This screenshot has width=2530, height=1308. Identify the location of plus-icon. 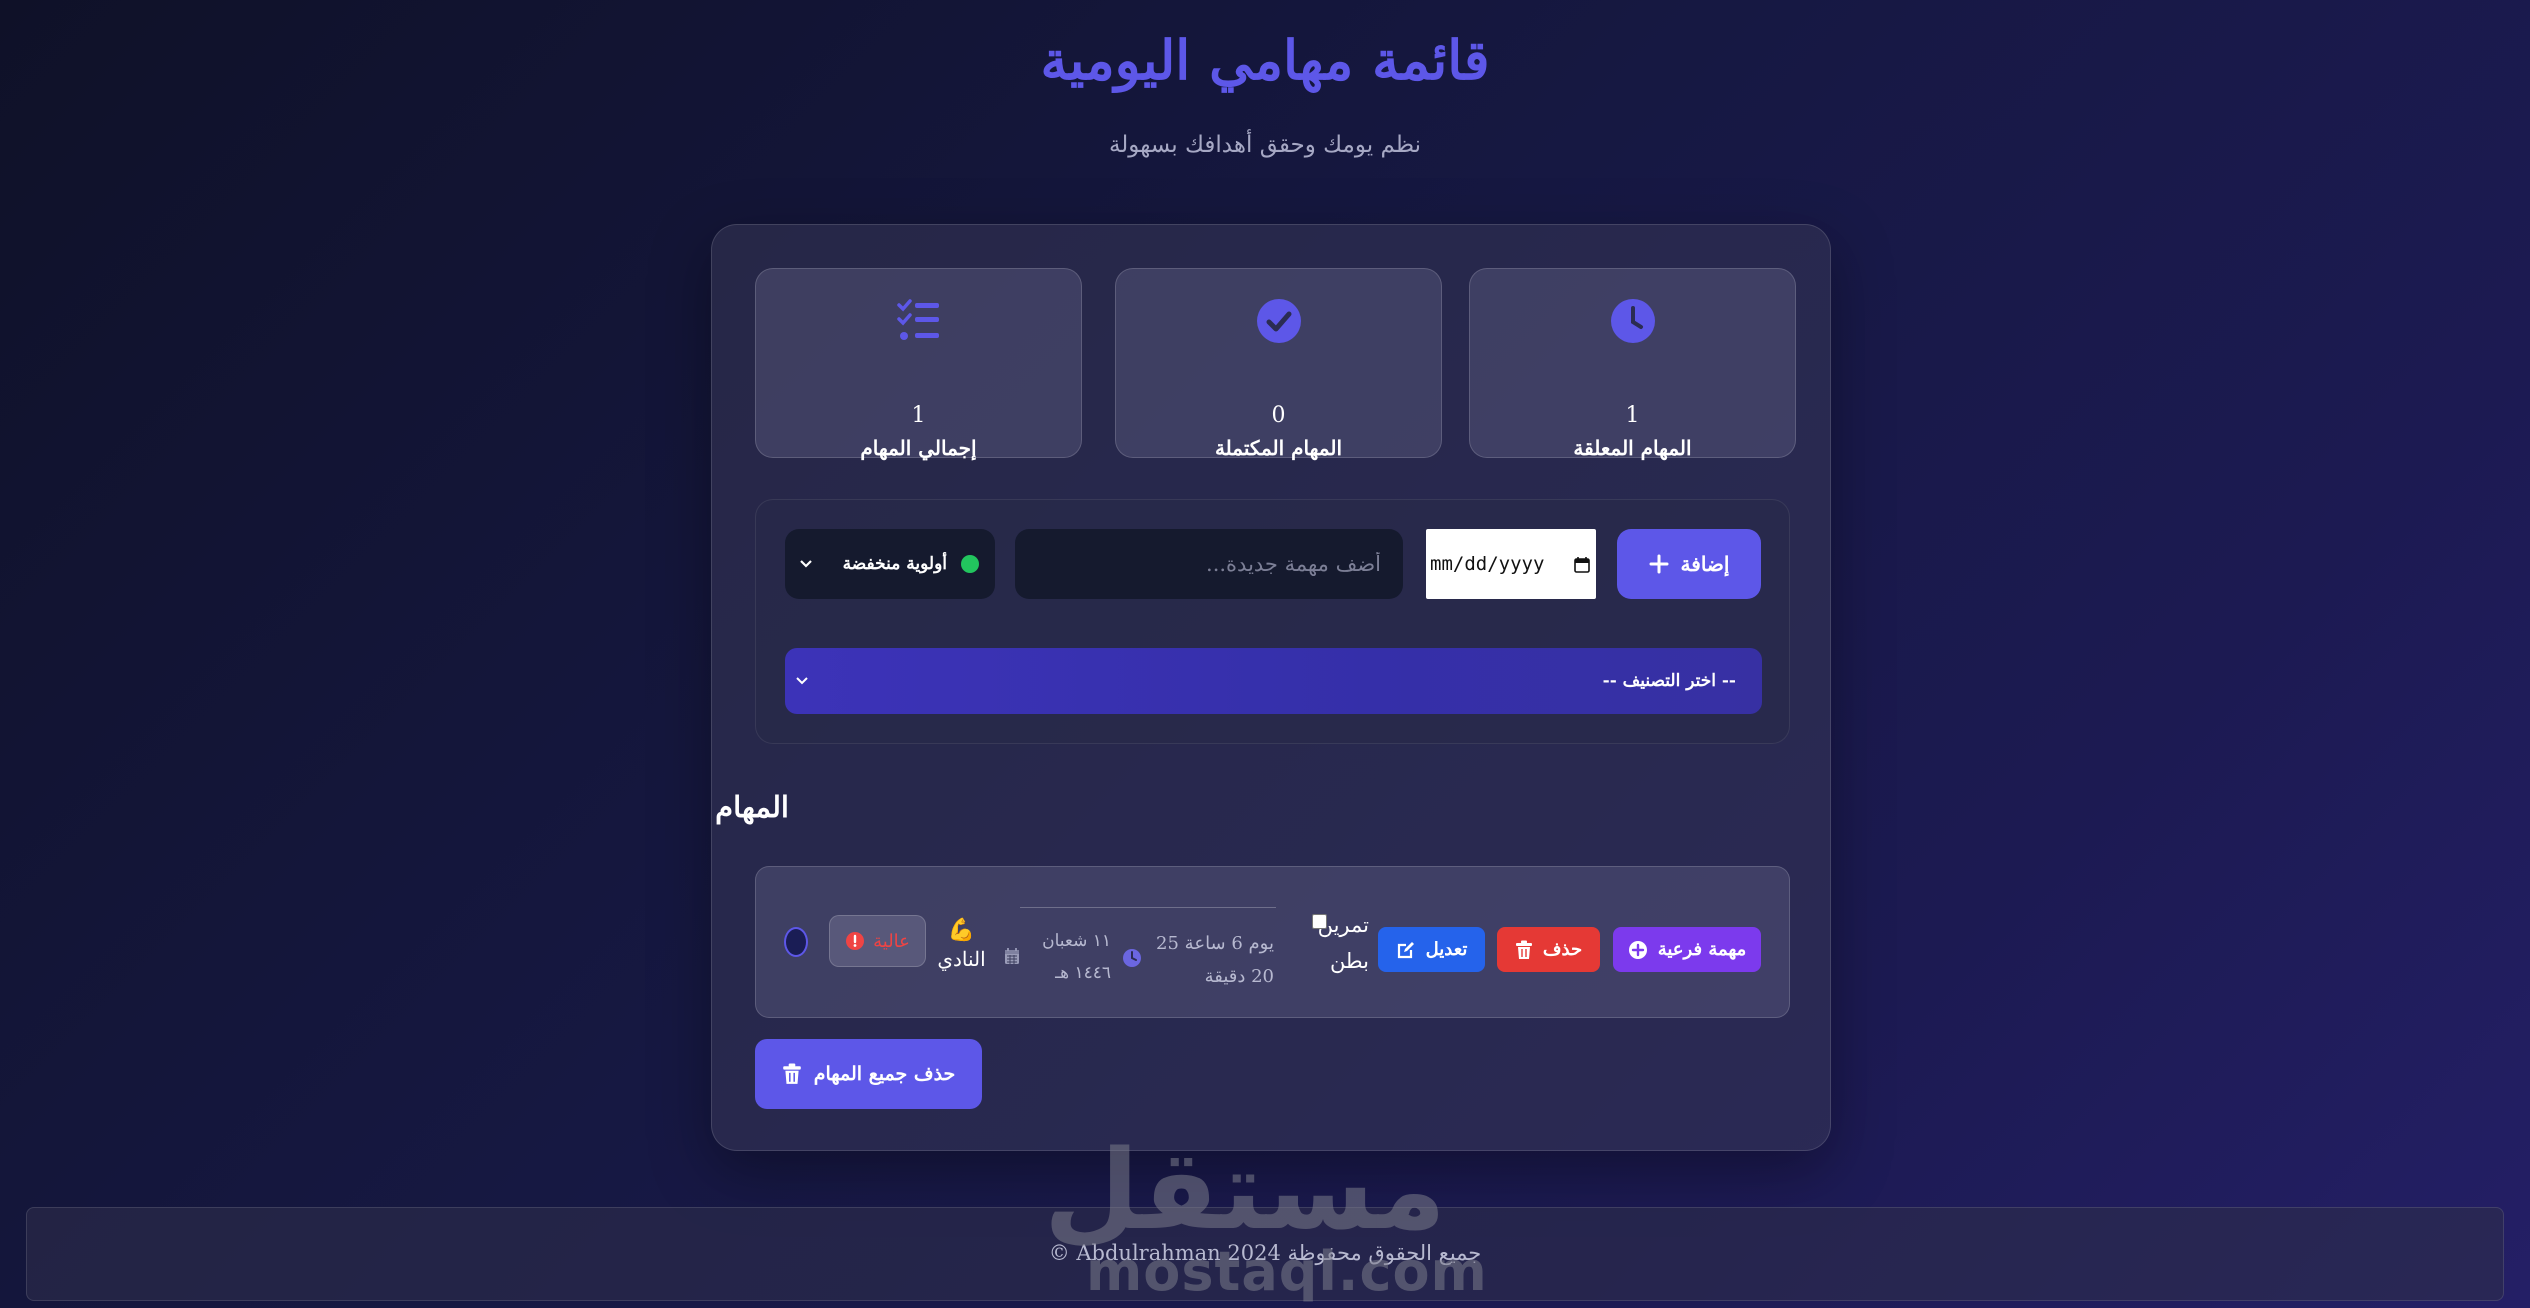
(1659, 564).